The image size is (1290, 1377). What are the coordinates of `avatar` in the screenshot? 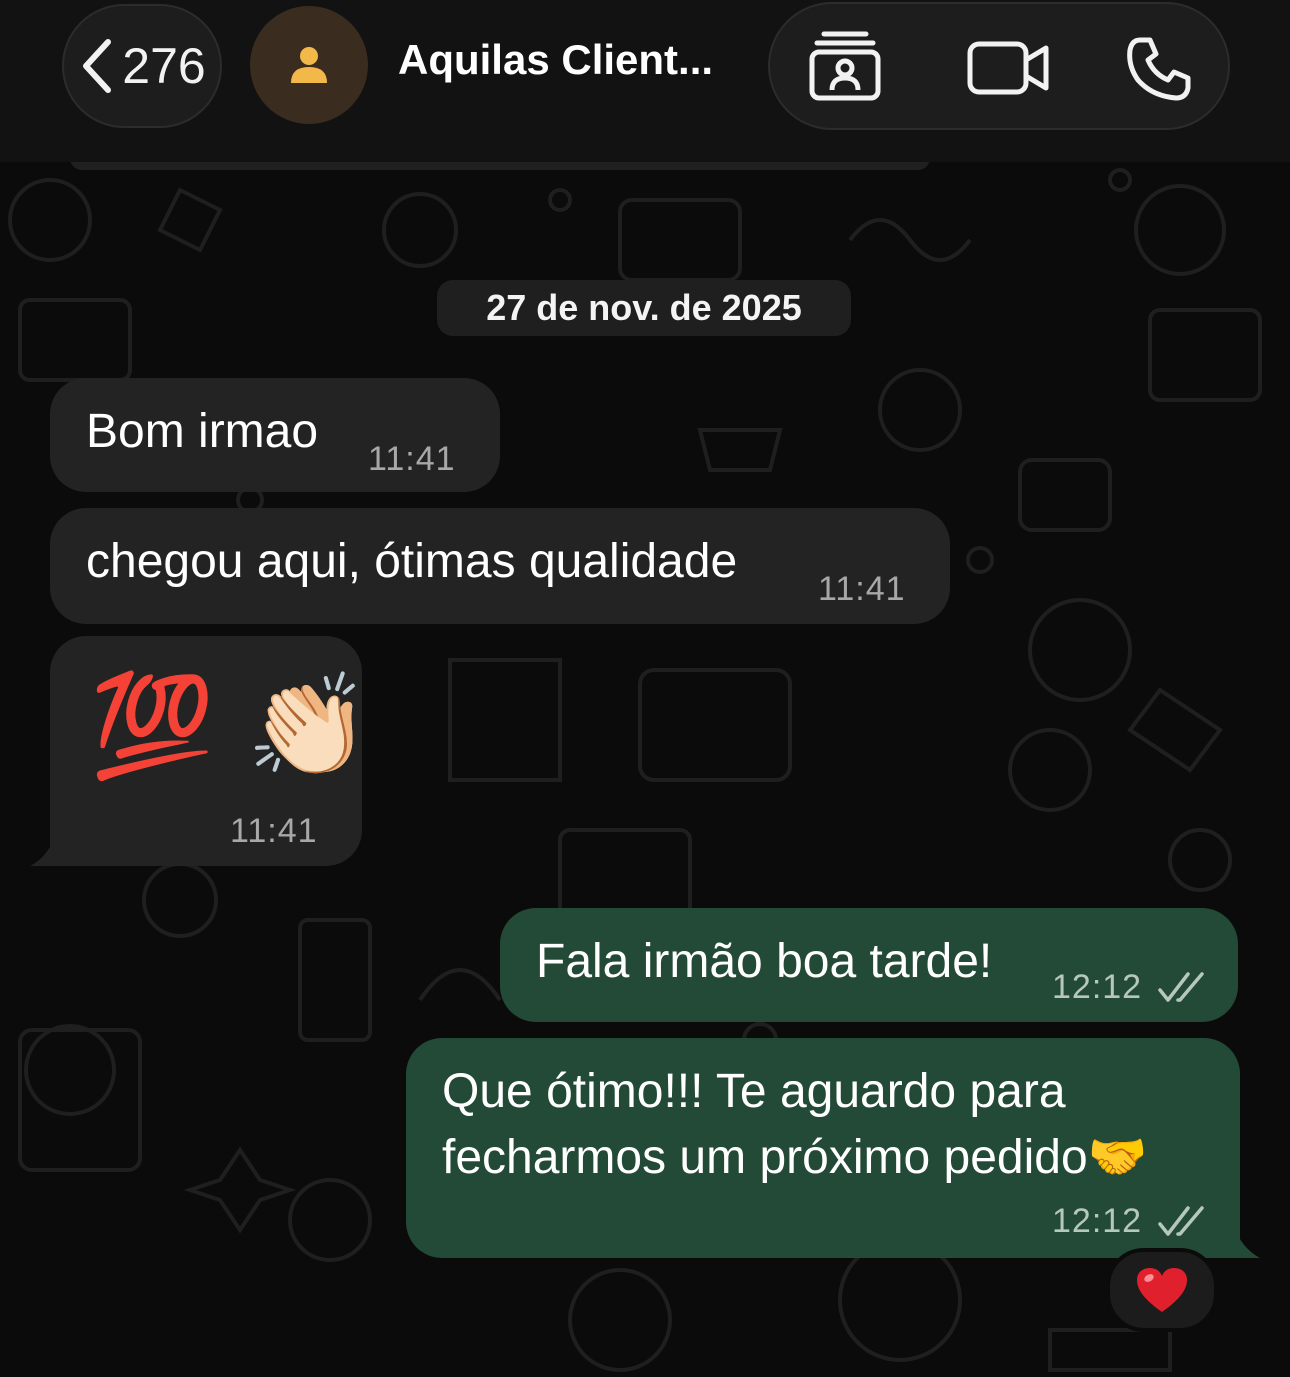 It's located at (309, 65).